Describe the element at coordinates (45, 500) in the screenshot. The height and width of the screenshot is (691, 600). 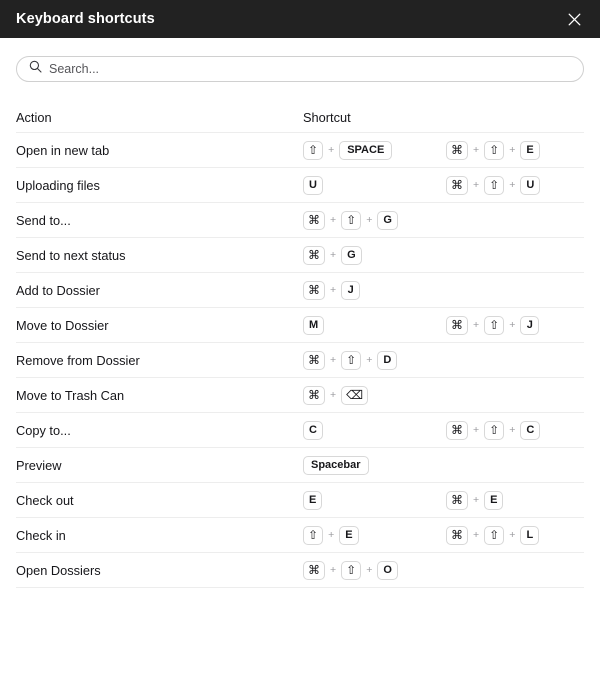
I see `action-label: Check out` at that location.